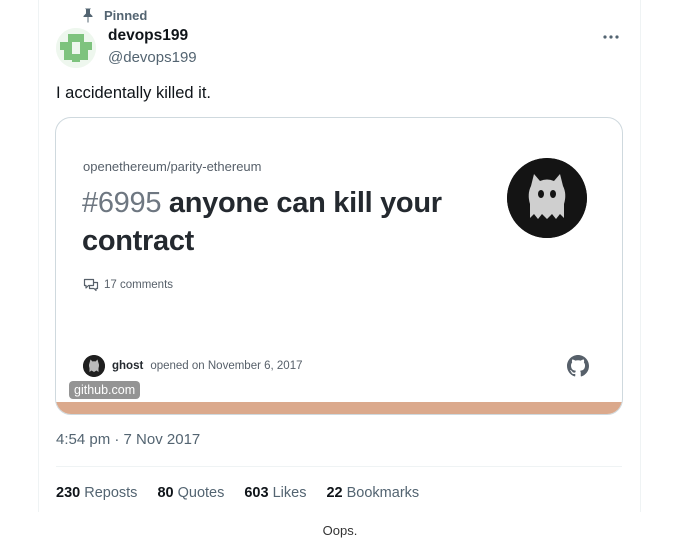  What do you see at coordinates (133, 93) in the screenshot?
I see `tweet-text: I accidentally killed it.` at bounding box center [133, 93].